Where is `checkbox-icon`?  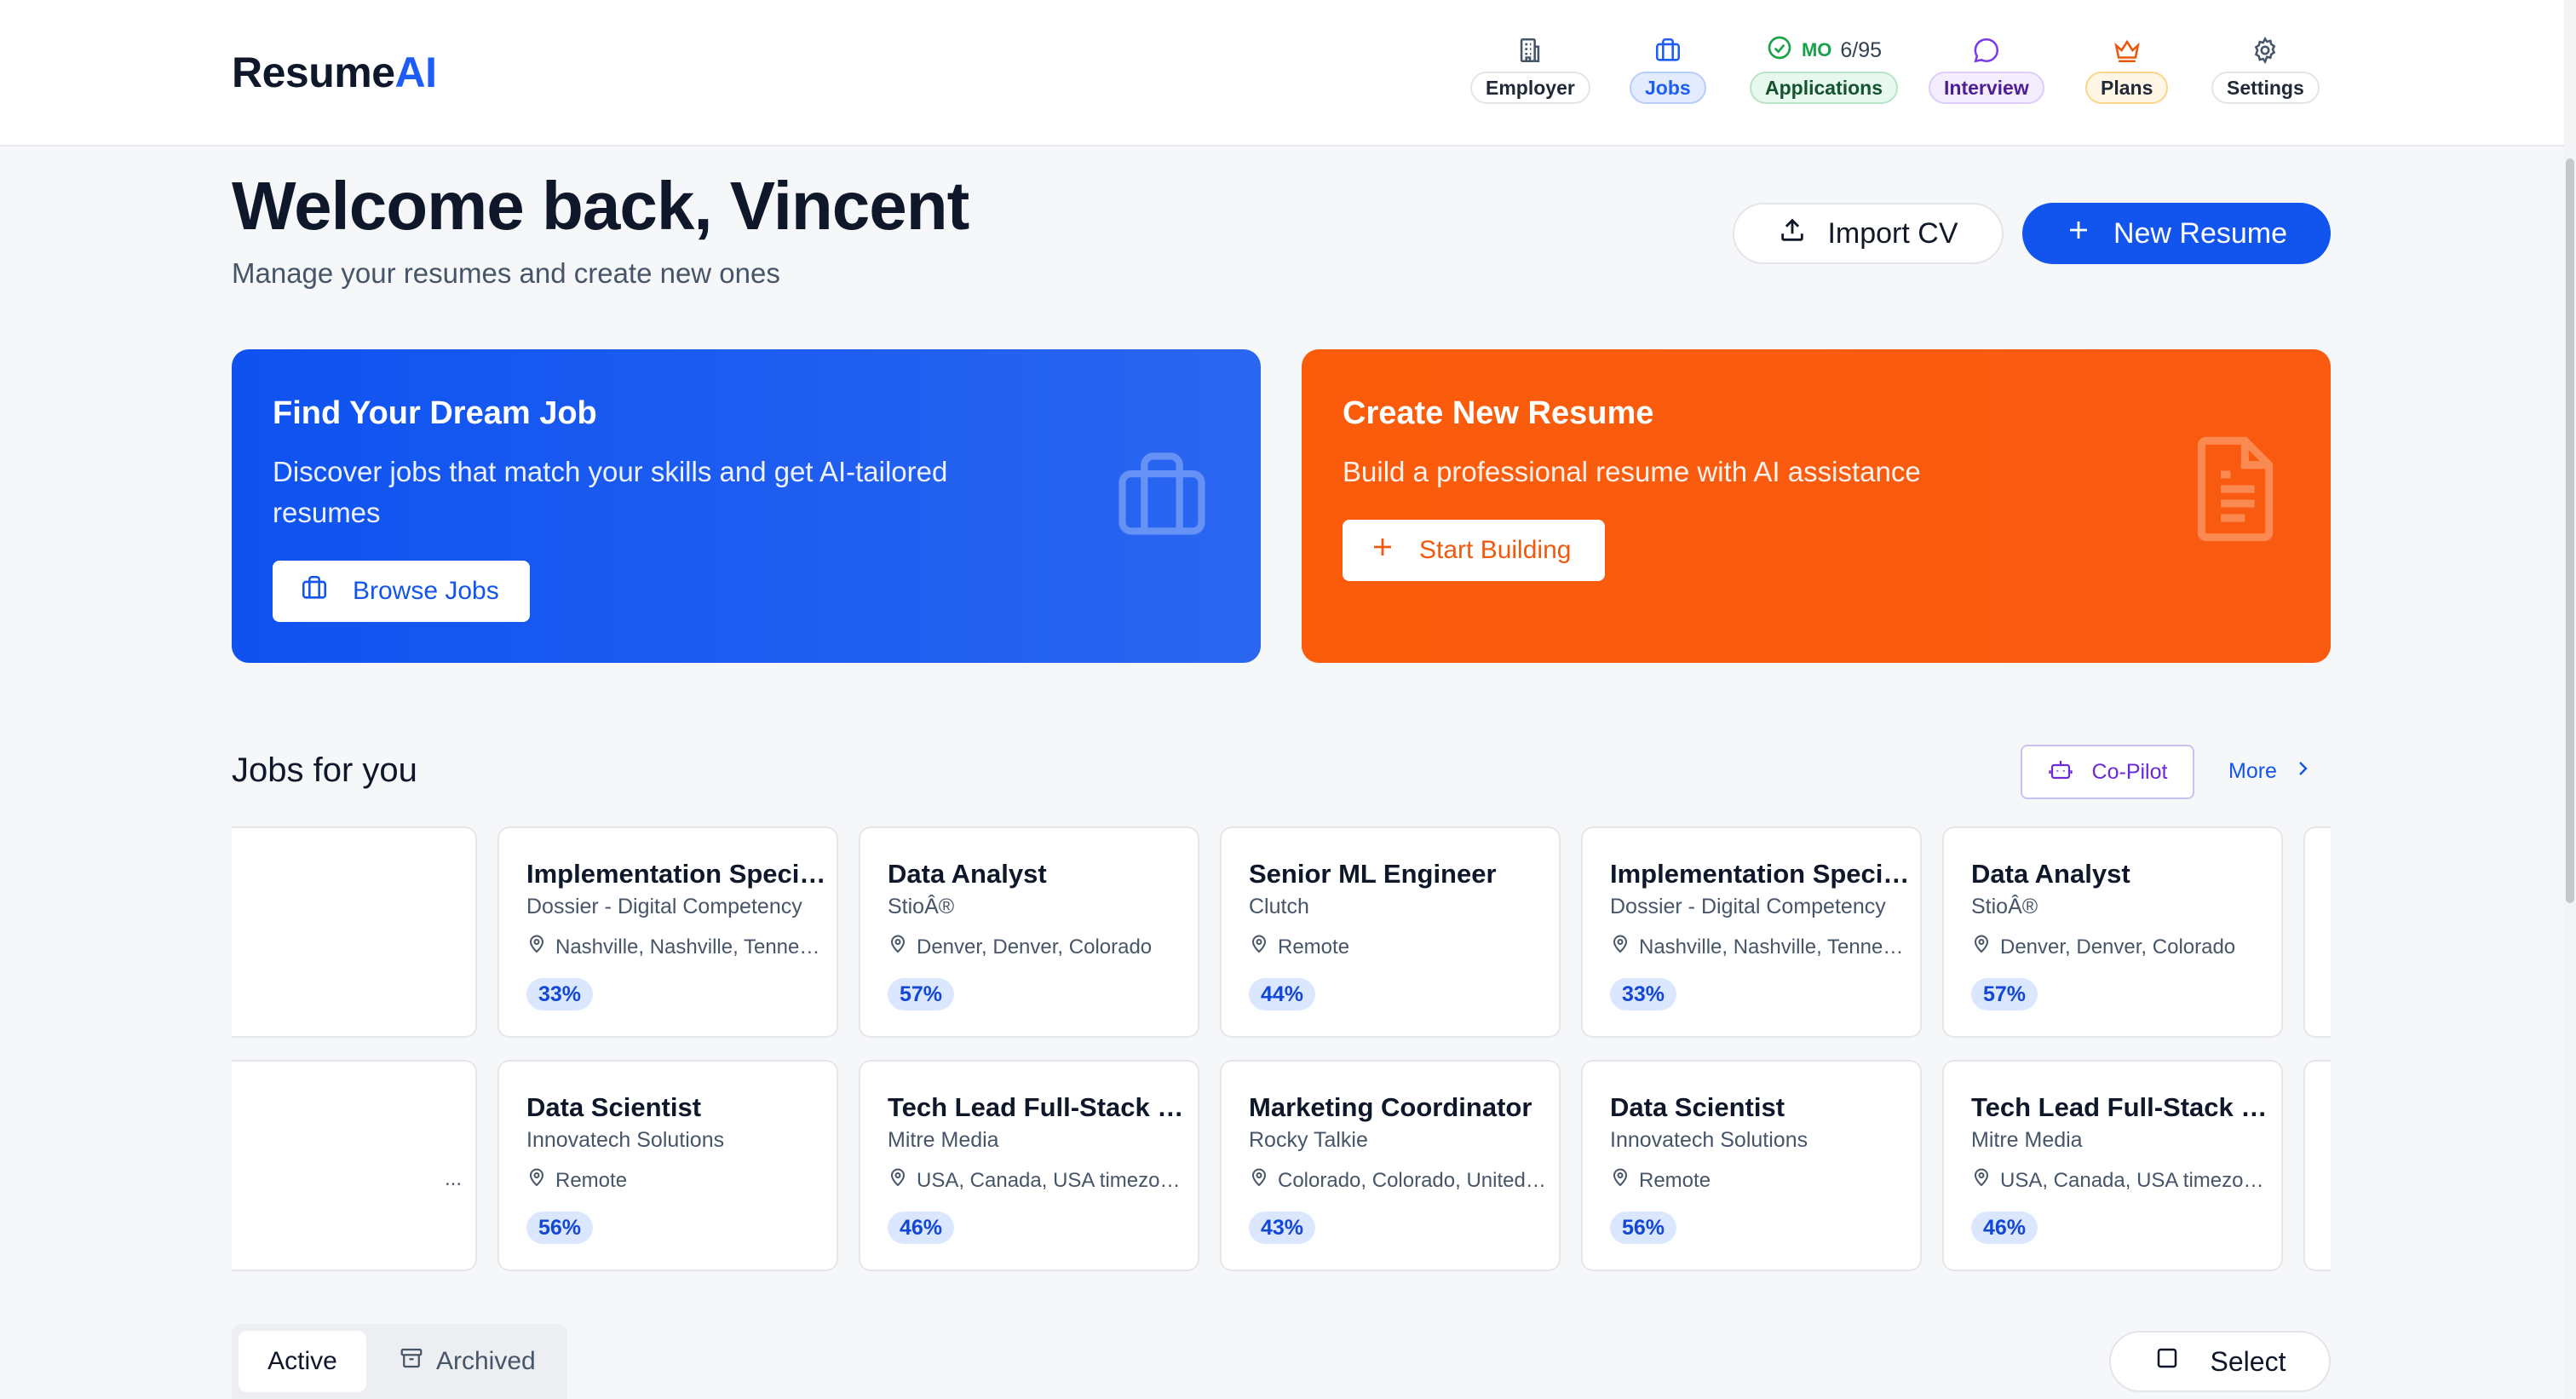
checkbox-icon is located at coordinates (2167, 1361).